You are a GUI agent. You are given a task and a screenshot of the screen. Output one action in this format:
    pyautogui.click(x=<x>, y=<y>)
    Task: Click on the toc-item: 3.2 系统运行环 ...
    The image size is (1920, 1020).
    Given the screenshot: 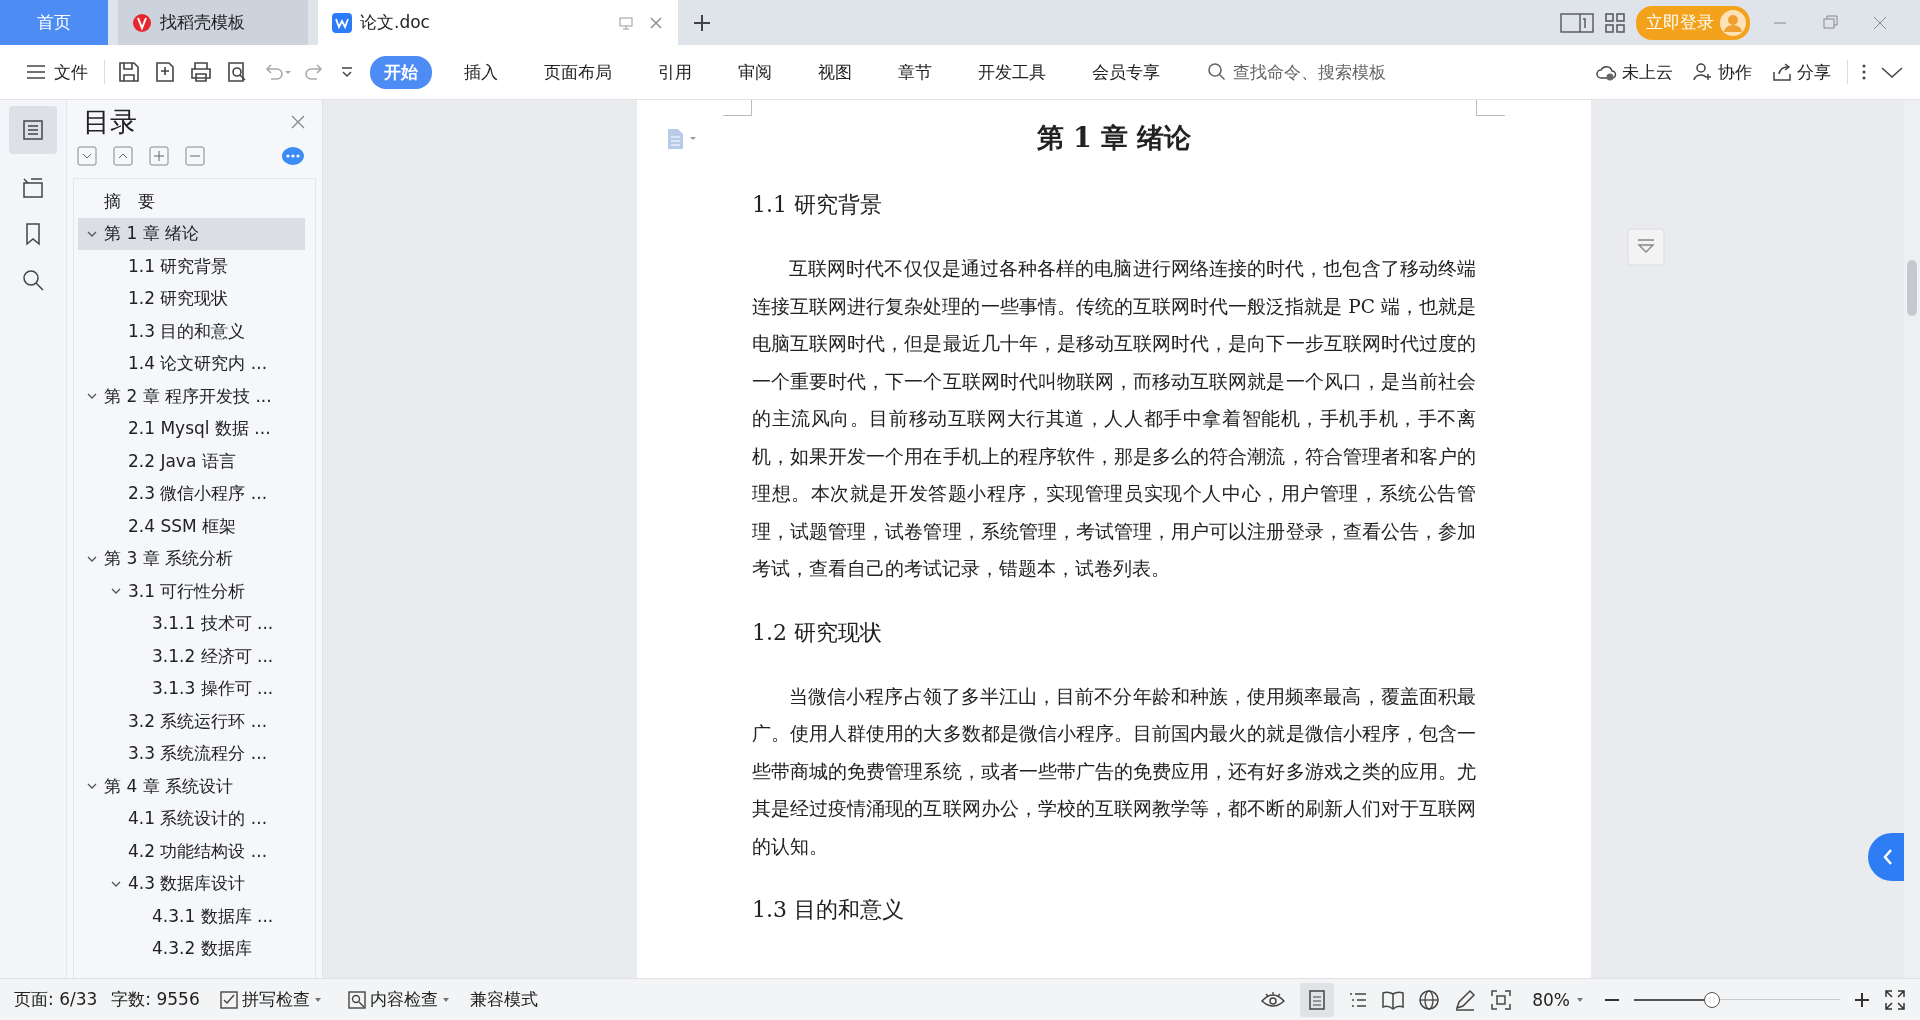 What is the action you would take?
    pyautogui.click(x=191, y=721)
    